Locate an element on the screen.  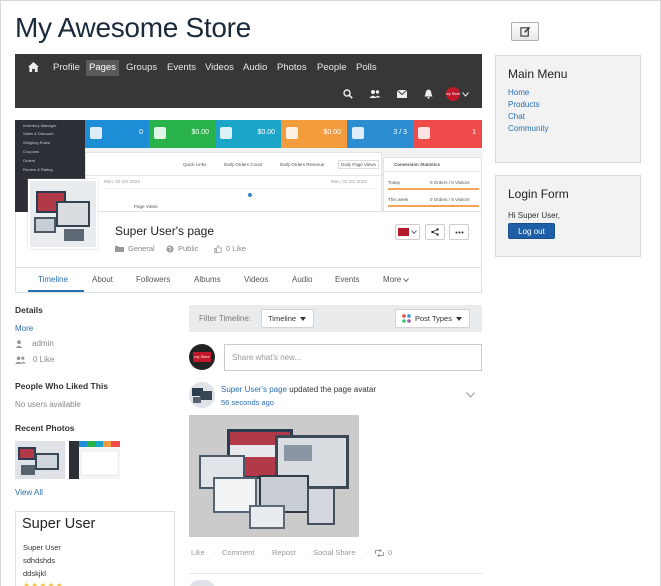
tab-events: Events is located at coordinates (347, 279).